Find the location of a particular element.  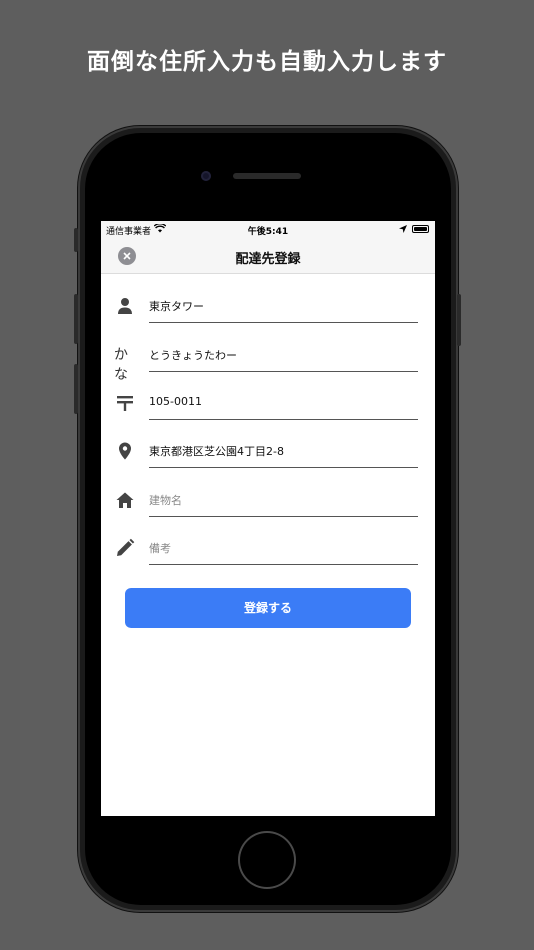

postal-code-input: 105-0011 is located at coordinates (282, 401).